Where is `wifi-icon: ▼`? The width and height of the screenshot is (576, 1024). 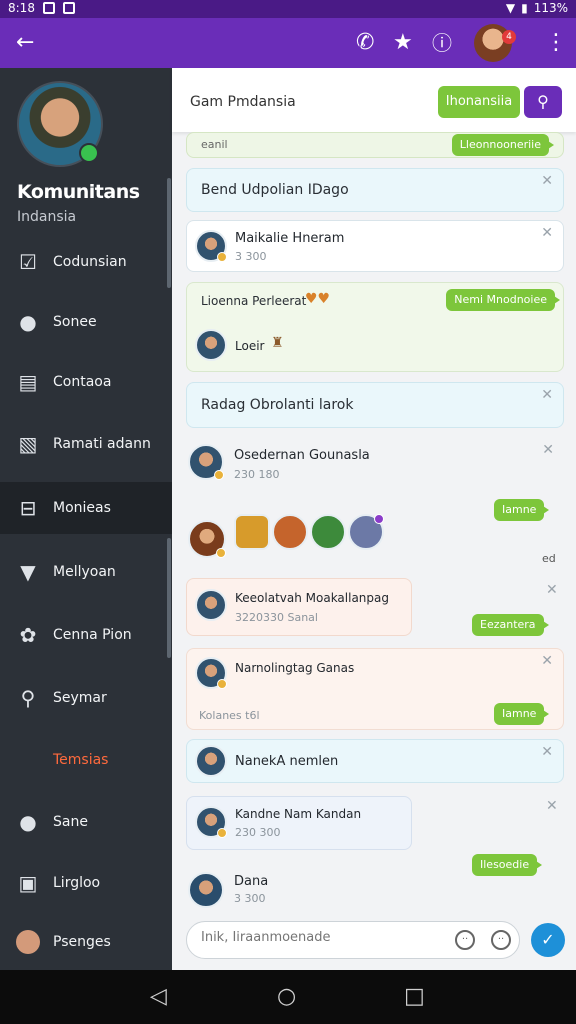 wifi-icon: ▼ is located at coordinates (510, 8).